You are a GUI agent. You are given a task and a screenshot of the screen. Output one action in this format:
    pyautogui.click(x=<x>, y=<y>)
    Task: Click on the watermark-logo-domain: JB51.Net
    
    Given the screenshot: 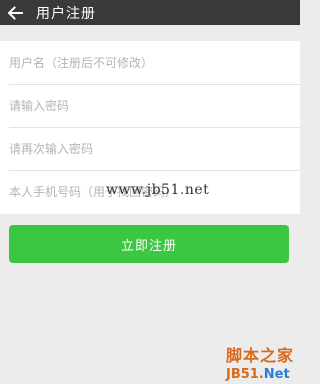 What is the action you would take?
    pyautogui.click(x=260, y=374)
    